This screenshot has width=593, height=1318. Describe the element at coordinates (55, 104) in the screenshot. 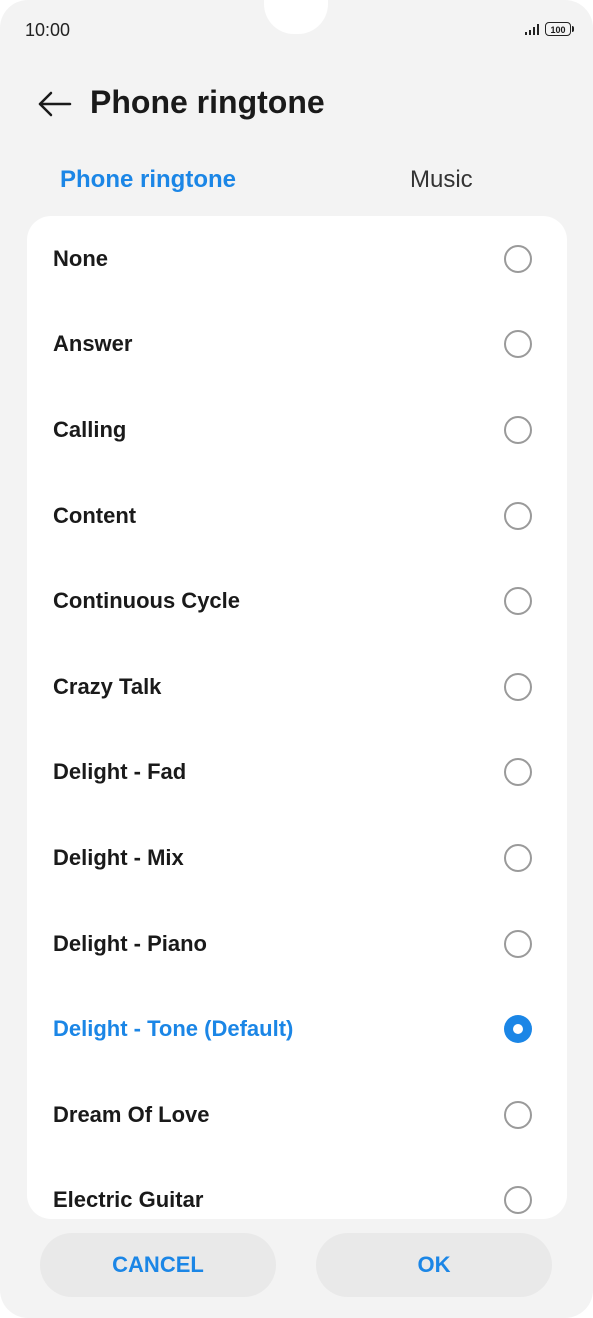

I see `arrow-left-icon` at that location.